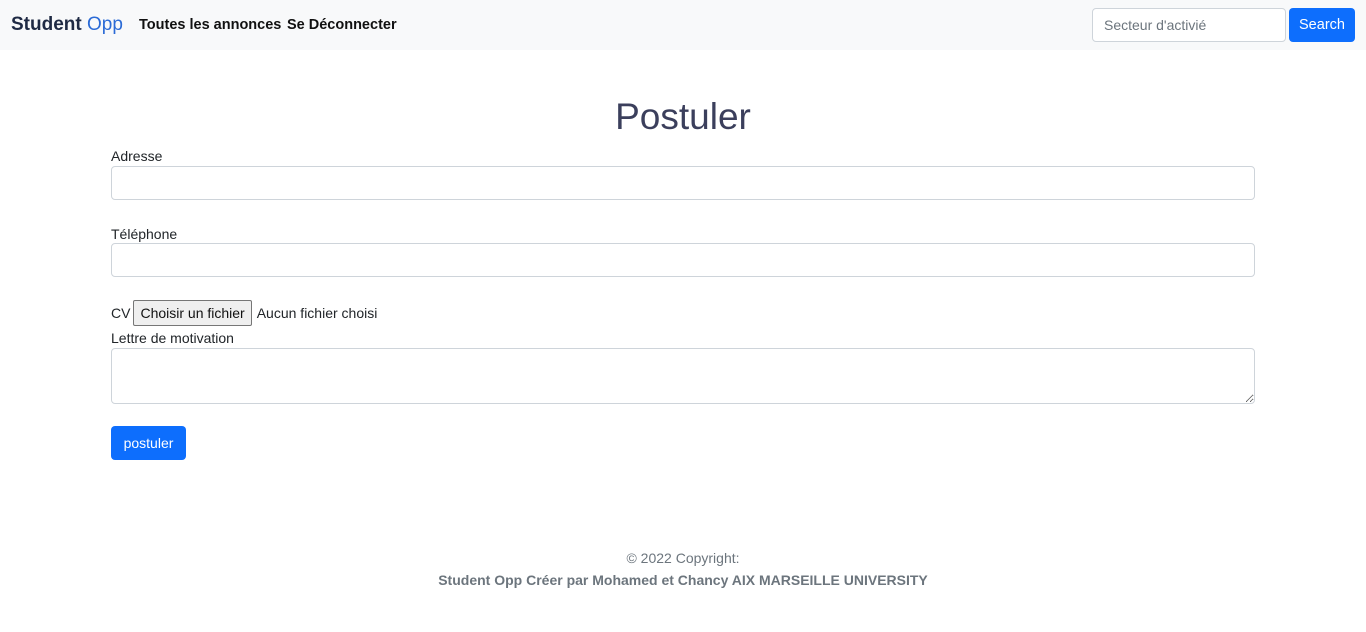 The width and height of the screenshot is (1366, 632). I want to click on nav-link-all-announcements: Toutes les annonces, so click(210, 25).